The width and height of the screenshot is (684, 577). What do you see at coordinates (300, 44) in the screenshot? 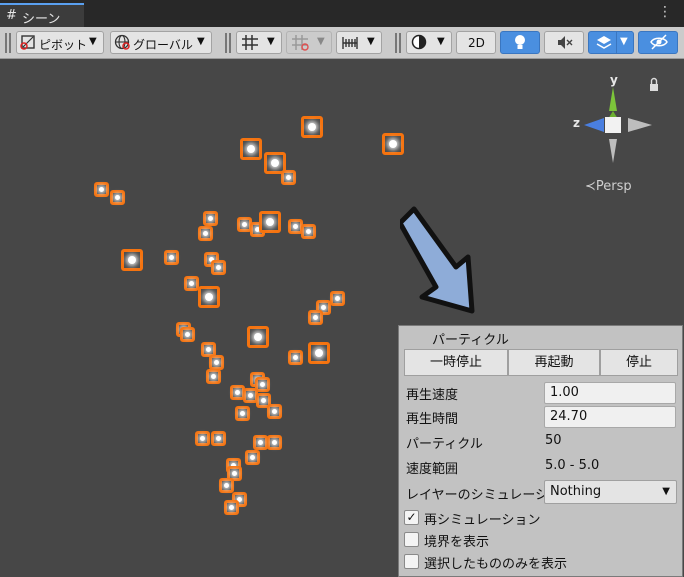
I see `increment-snap-icon` at bounding box center [300, 44].